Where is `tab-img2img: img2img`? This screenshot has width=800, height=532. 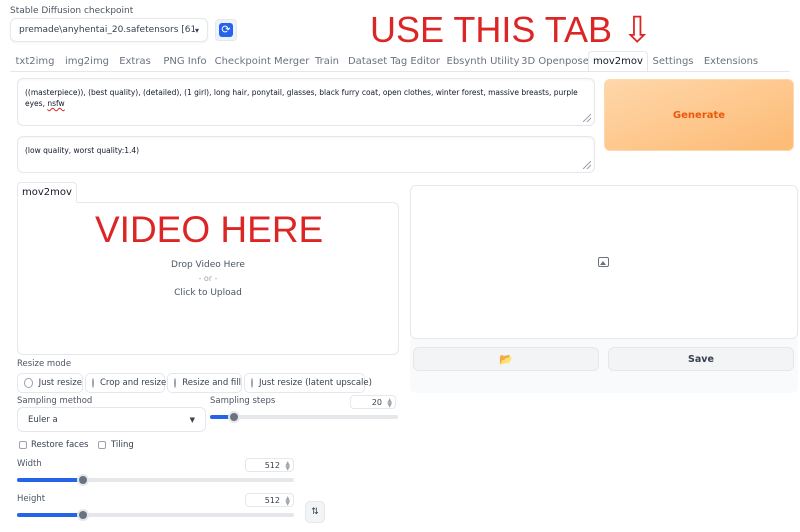
tab-img2img: img2img is located at coordinates (87, 61).